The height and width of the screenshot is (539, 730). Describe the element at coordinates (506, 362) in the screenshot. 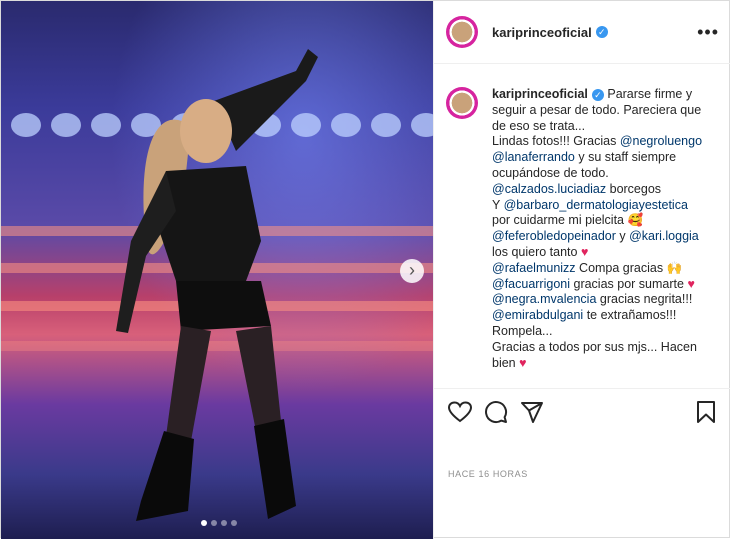

I see `caption-text-segment: bien` at that location.